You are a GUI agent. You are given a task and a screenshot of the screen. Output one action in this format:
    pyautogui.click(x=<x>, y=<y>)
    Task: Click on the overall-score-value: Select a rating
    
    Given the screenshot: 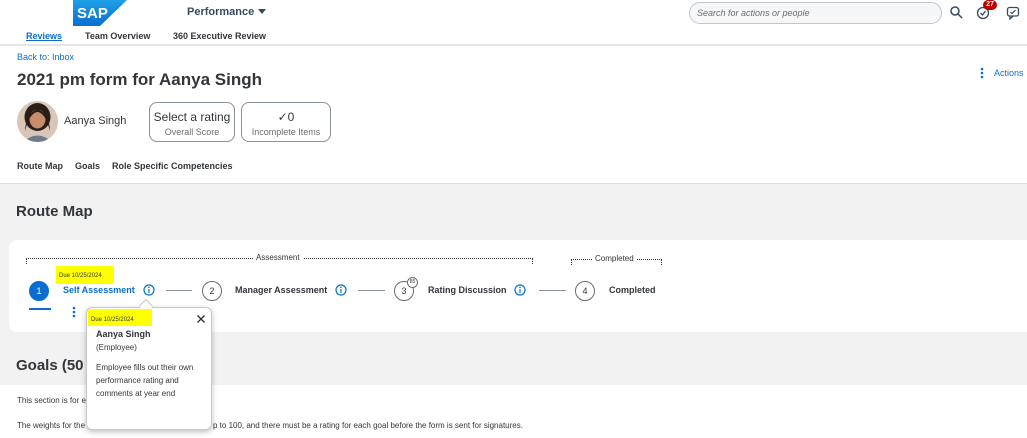 What is the action you would take?
    pyautogui.click(x=192, y=117)
    